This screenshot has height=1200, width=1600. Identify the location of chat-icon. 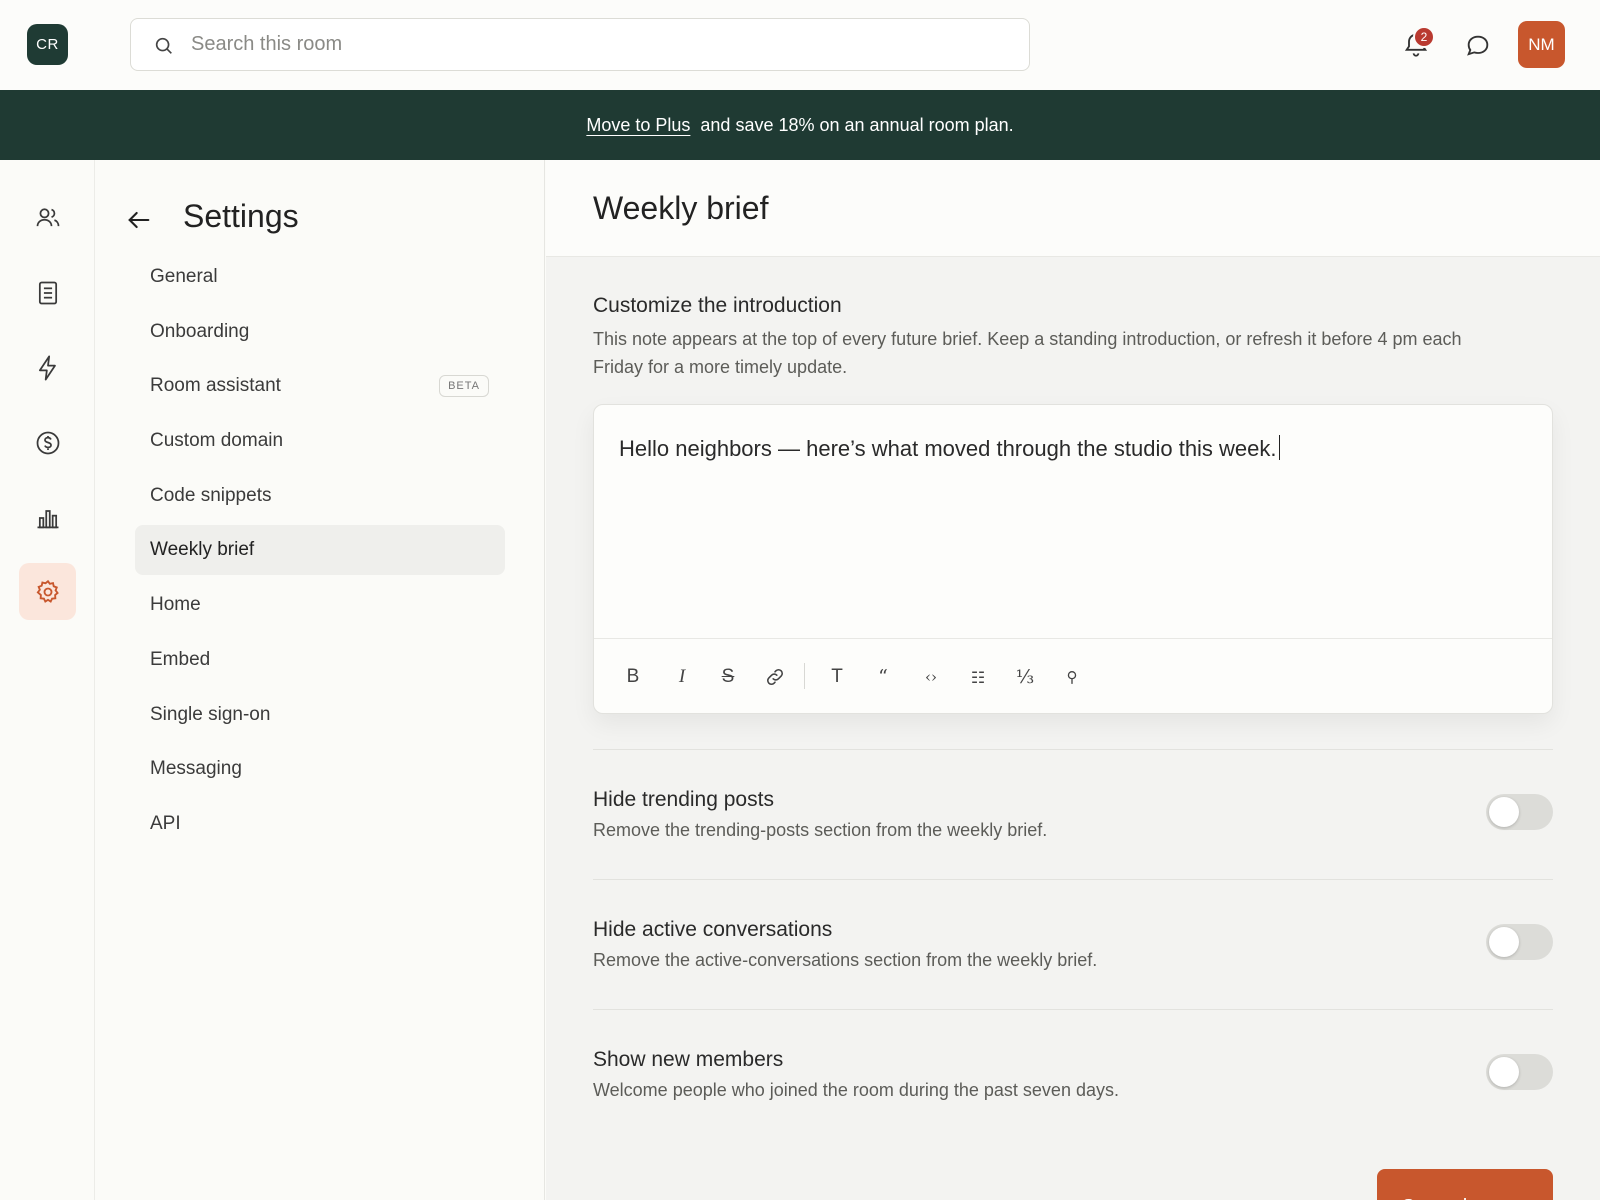
(1478, 46).